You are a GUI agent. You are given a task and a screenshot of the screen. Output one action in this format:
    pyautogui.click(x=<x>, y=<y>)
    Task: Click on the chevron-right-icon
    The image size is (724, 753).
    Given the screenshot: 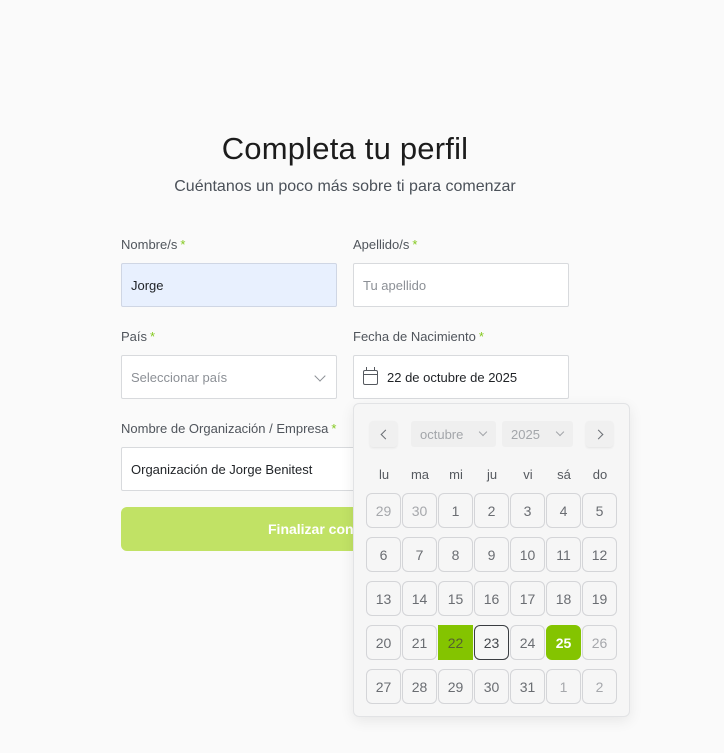 What is the action you would take?
    pyautogui.click(x=598, y=434)
    